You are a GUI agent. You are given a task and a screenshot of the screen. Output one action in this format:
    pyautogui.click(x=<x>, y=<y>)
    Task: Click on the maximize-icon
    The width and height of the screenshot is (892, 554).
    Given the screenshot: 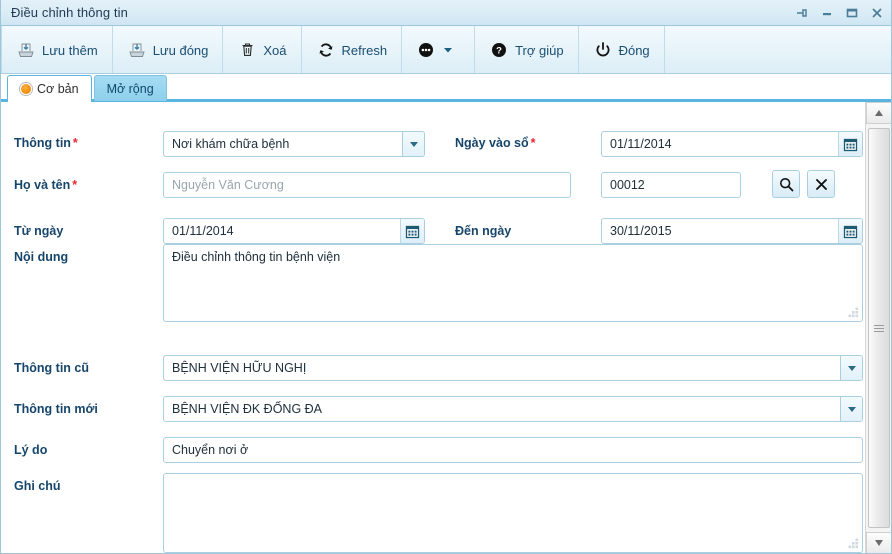 What is the action you would take?
    pyautogui.click(x=852, y=13)
    